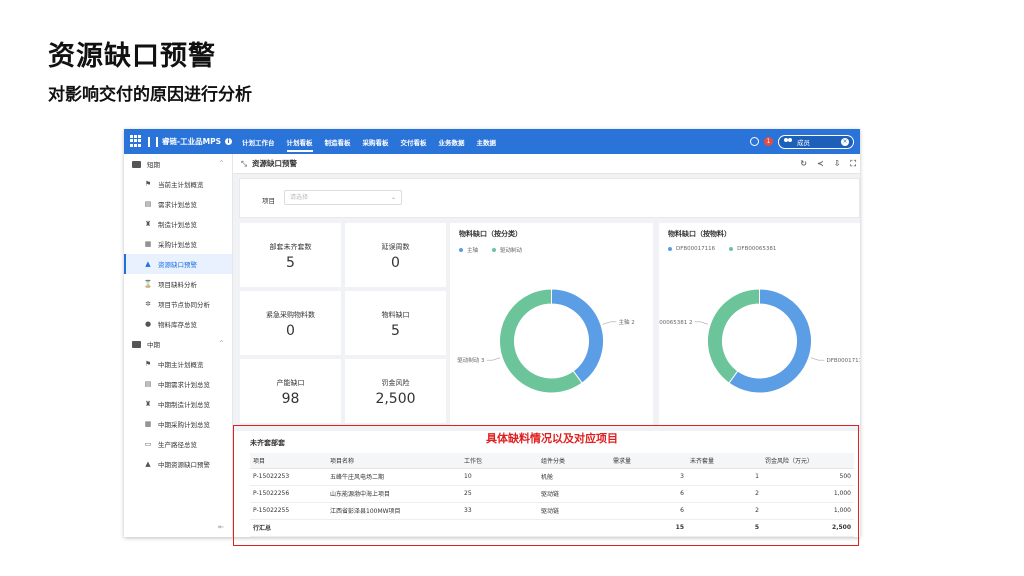  I want to click on sidebar-item-label: 资源缺口预警, so click(177, 265).